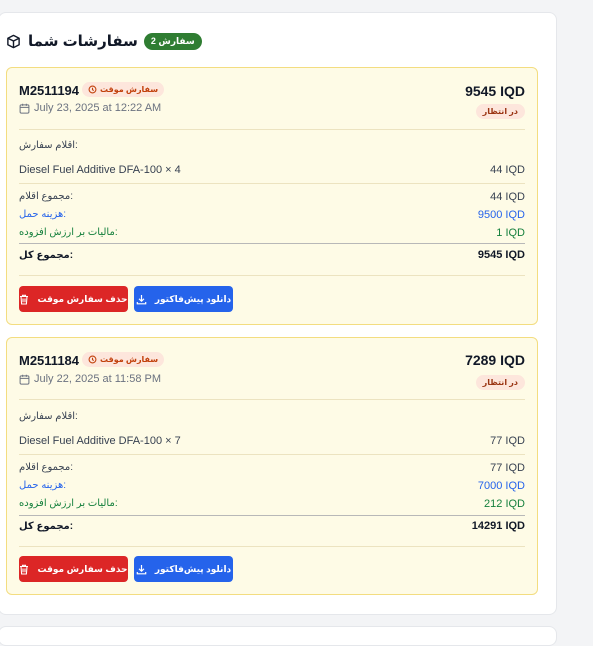 Image resolution: width=593 pixels, height=646 pixels. What do you see at coordinates (98, 108) in the screenshot?
I see `order-date-text: July 23, 2025 at 12:22 AM` at bounding box center [98, 108].